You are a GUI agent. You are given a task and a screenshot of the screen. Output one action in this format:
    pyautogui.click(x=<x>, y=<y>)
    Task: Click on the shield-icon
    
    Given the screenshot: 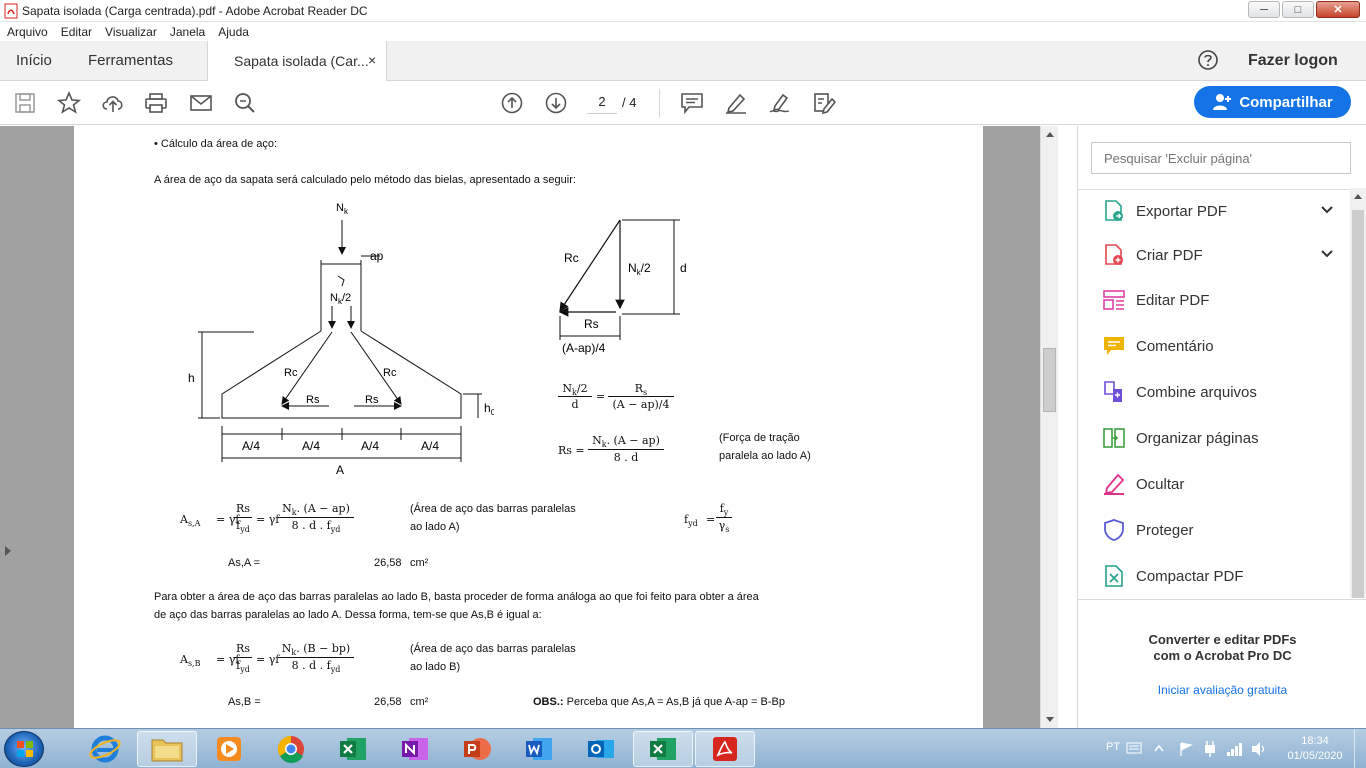 What is the action you would take?
    pyautogui.click(x=1114, y=530)
    